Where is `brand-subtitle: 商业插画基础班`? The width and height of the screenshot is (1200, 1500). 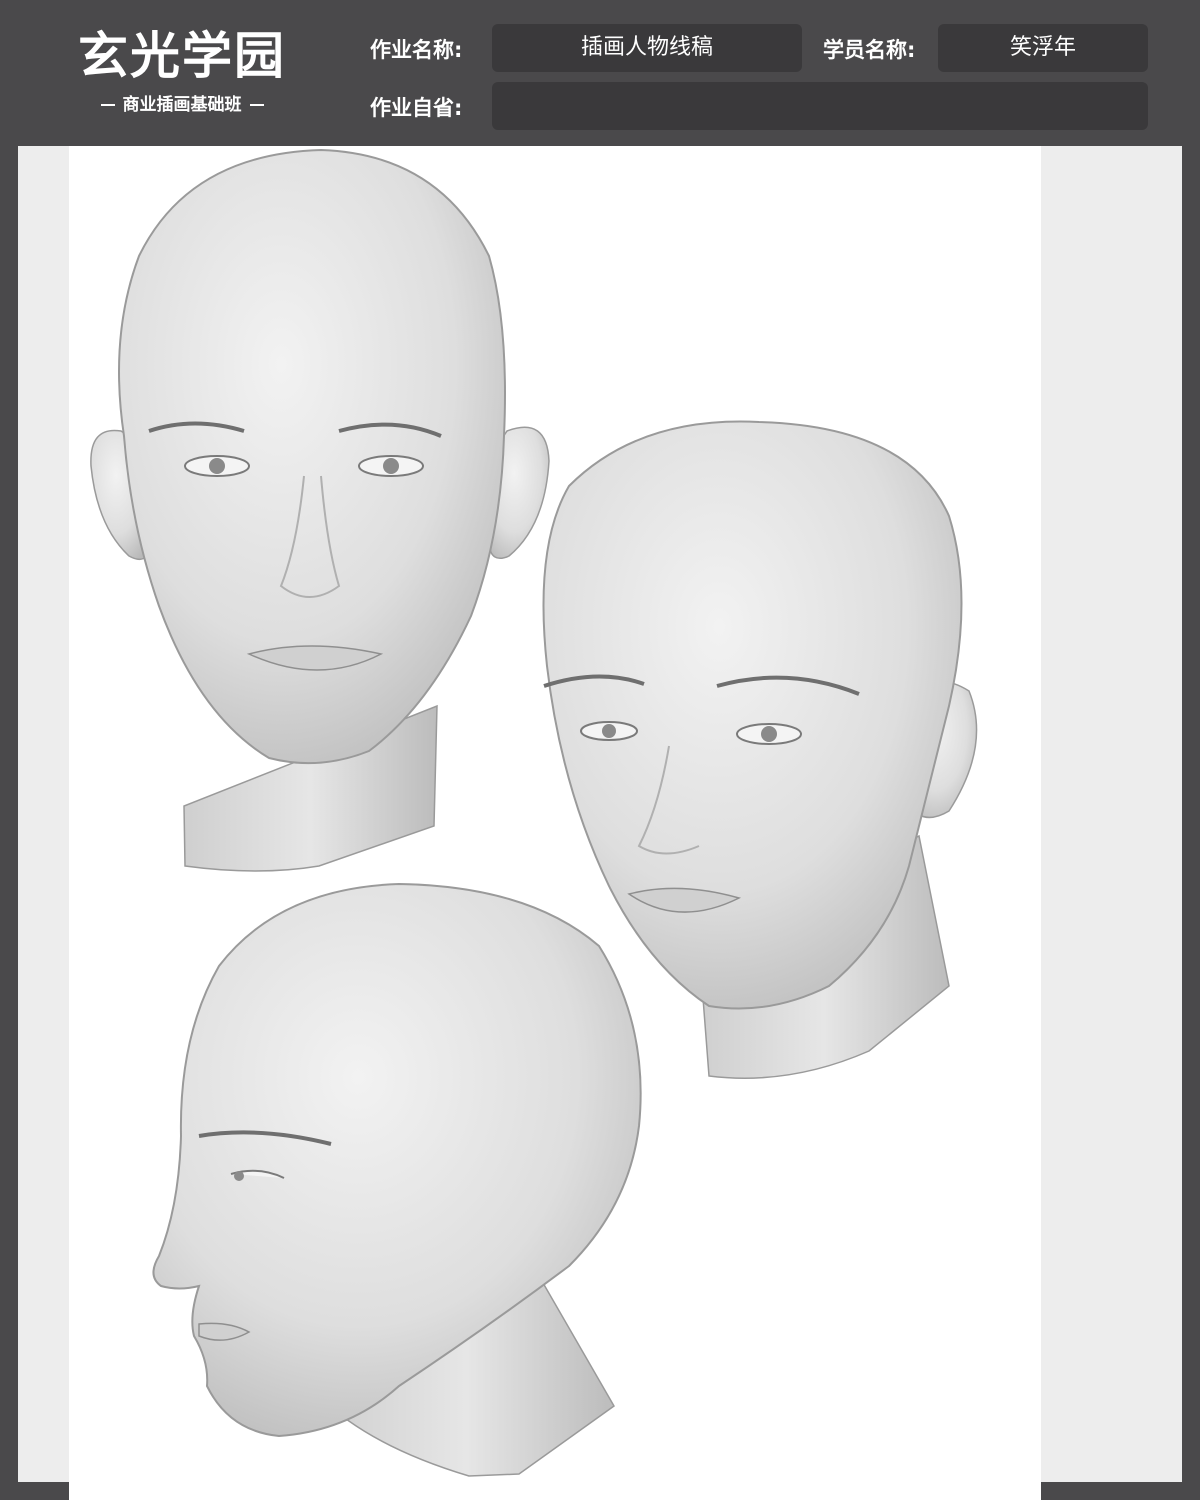 brand-subtitle: 商业插画基础班 is located at coordinates (182, 105).